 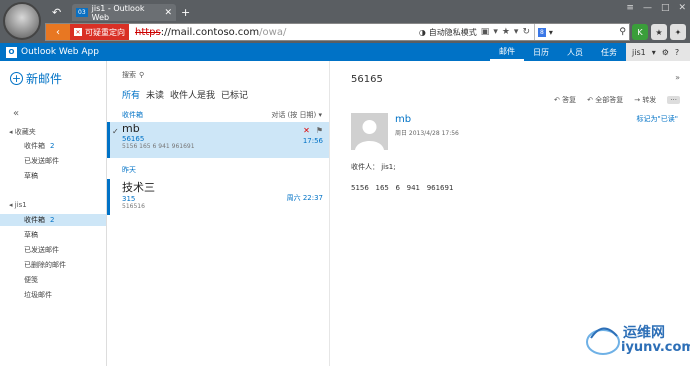 I want to click on url-host: ://mail.contoso.com, so click(x=210, y=32).